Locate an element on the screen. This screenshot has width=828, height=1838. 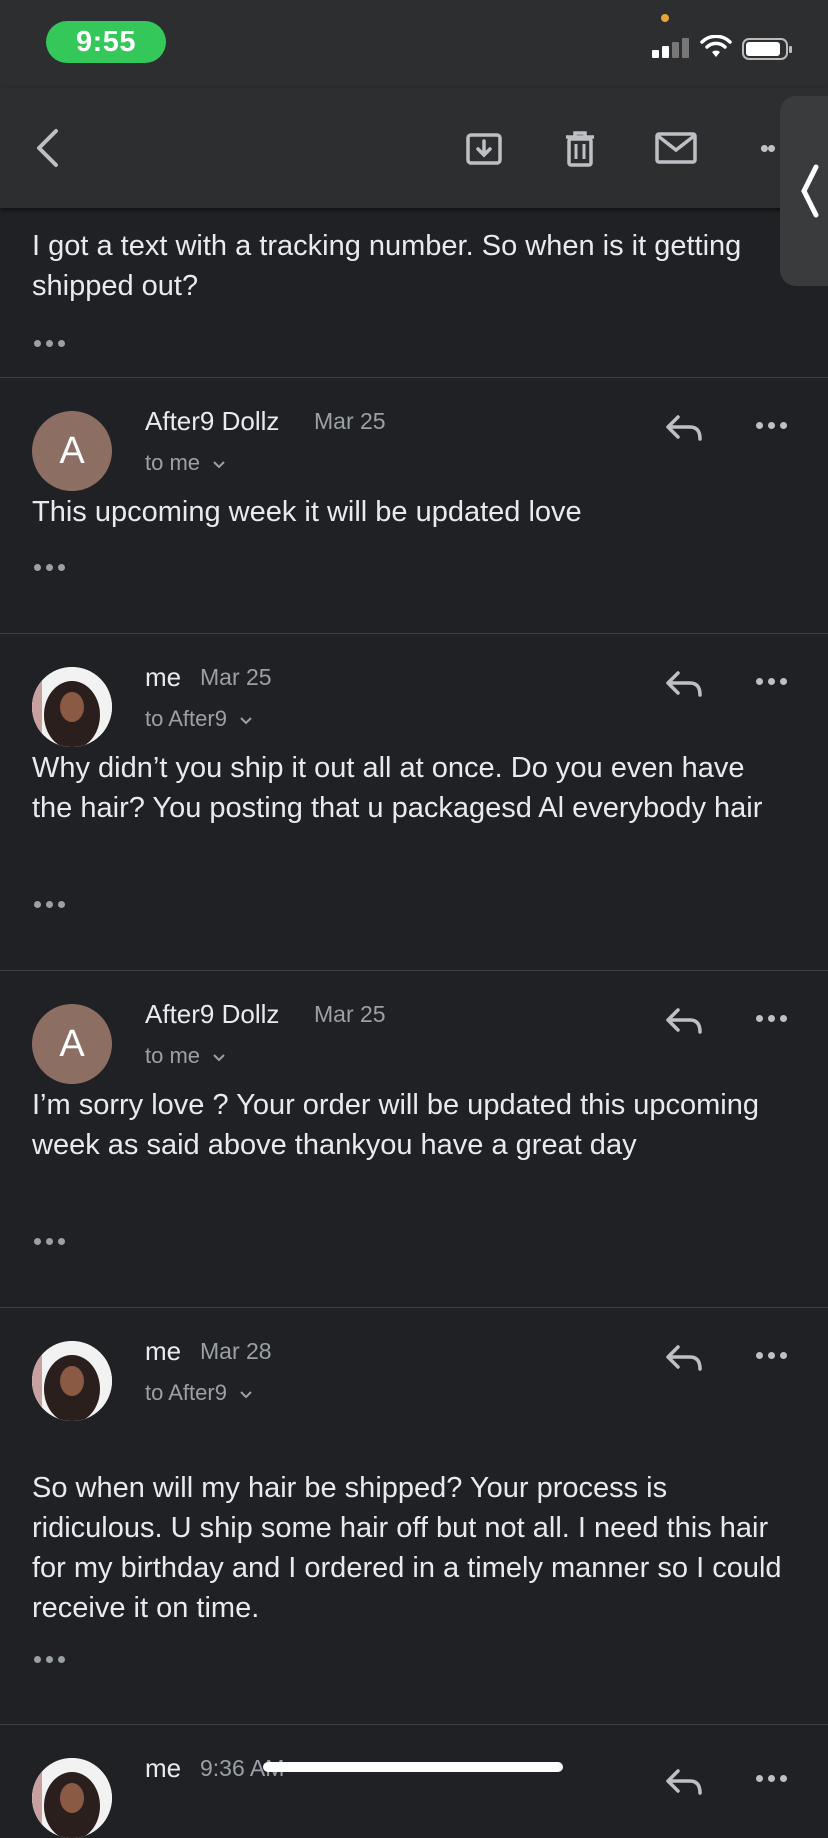
more-icon: •• is located at coordinates (767, 147).